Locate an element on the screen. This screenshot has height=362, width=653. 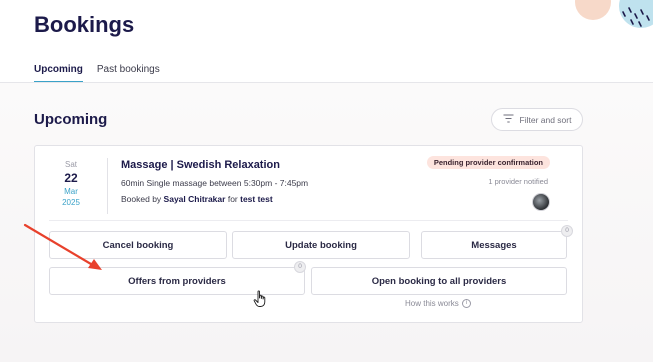
open-booking-to-all-button: Open booking to all providers is located at coordinates (439, 281).